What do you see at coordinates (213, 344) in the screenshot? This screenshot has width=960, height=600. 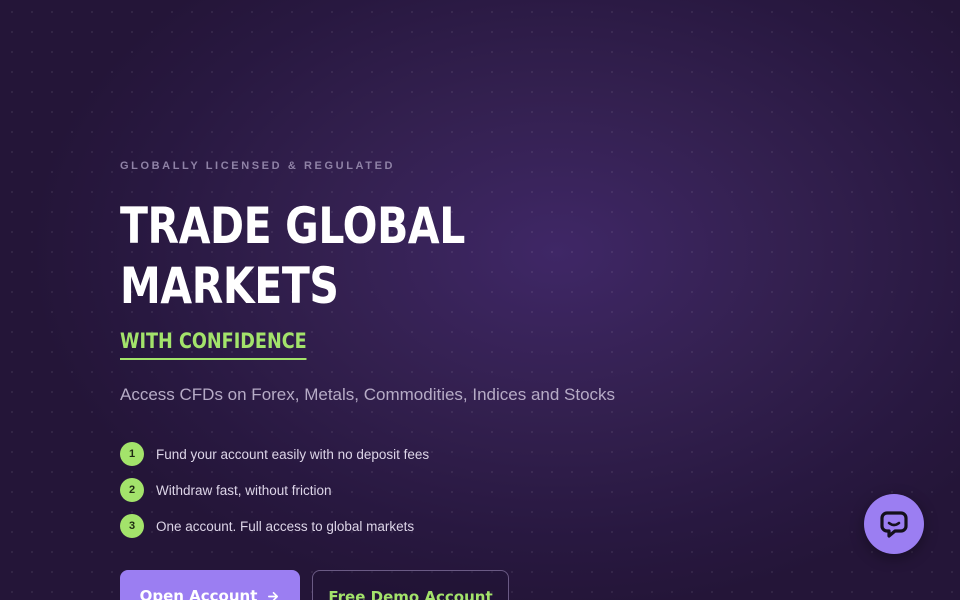 I see `hero-tagline: WITH CONFIDENCE` at bounding box center [213, 344].